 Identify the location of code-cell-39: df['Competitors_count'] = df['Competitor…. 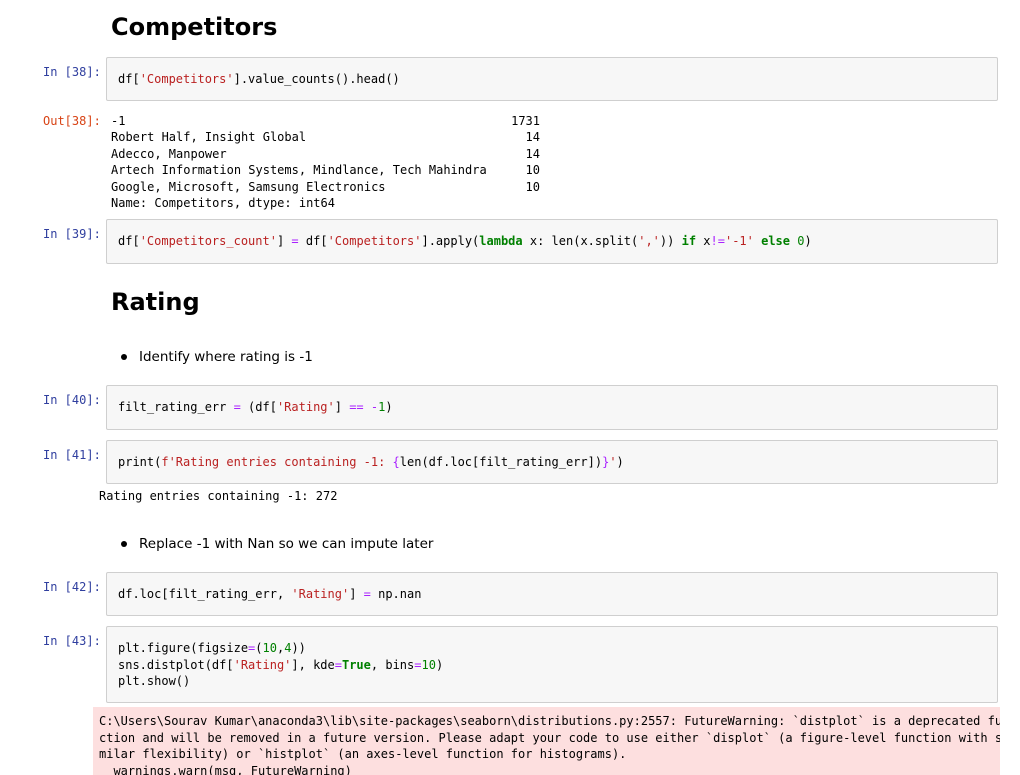
(552, 241).